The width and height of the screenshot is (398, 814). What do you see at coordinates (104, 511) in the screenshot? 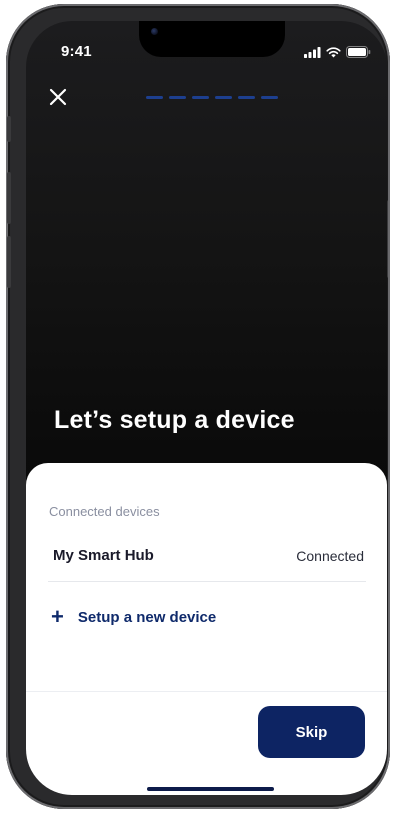
I see `section-label: Connected devices` at bounding box center [104, 511].